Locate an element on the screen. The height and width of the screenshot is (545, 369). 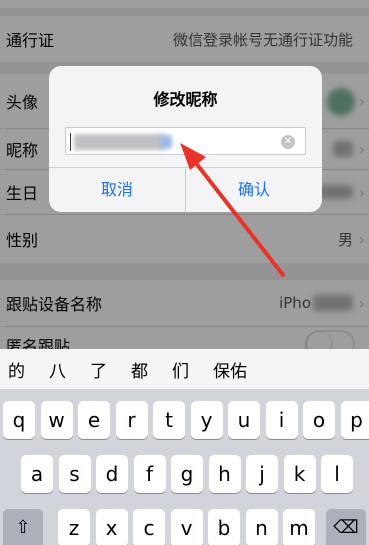
candidate-word: 们 is located at coordinates (180, 369).